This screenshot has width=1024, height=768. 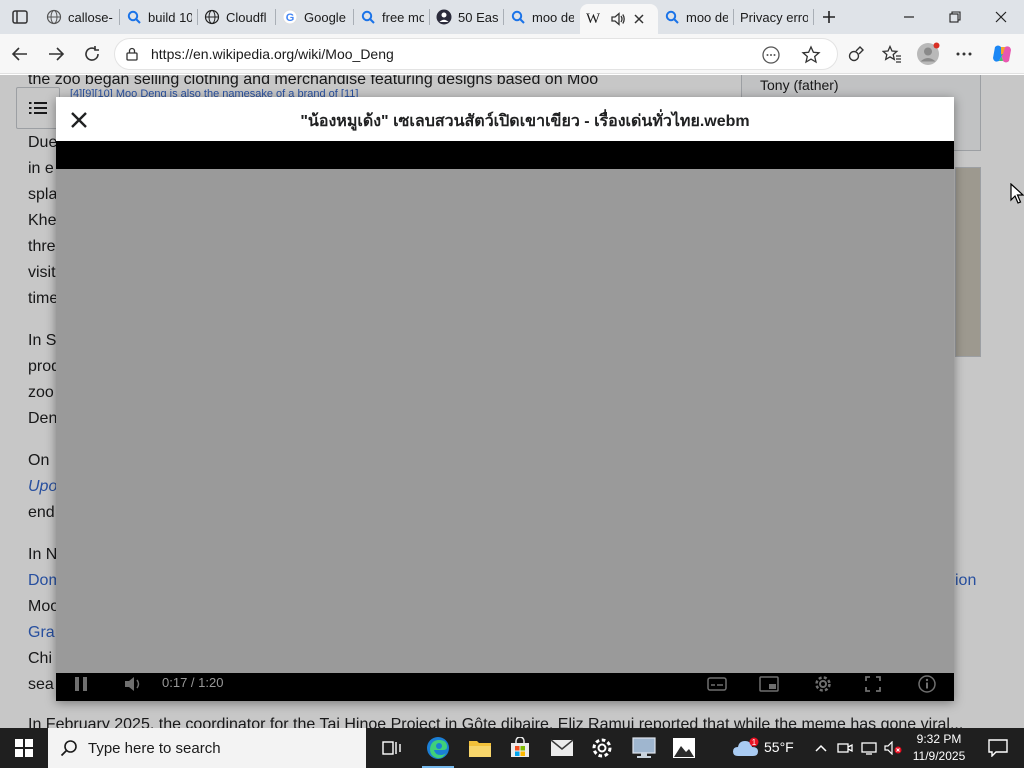 I want to click on info-button, so click(x=927, y=684).